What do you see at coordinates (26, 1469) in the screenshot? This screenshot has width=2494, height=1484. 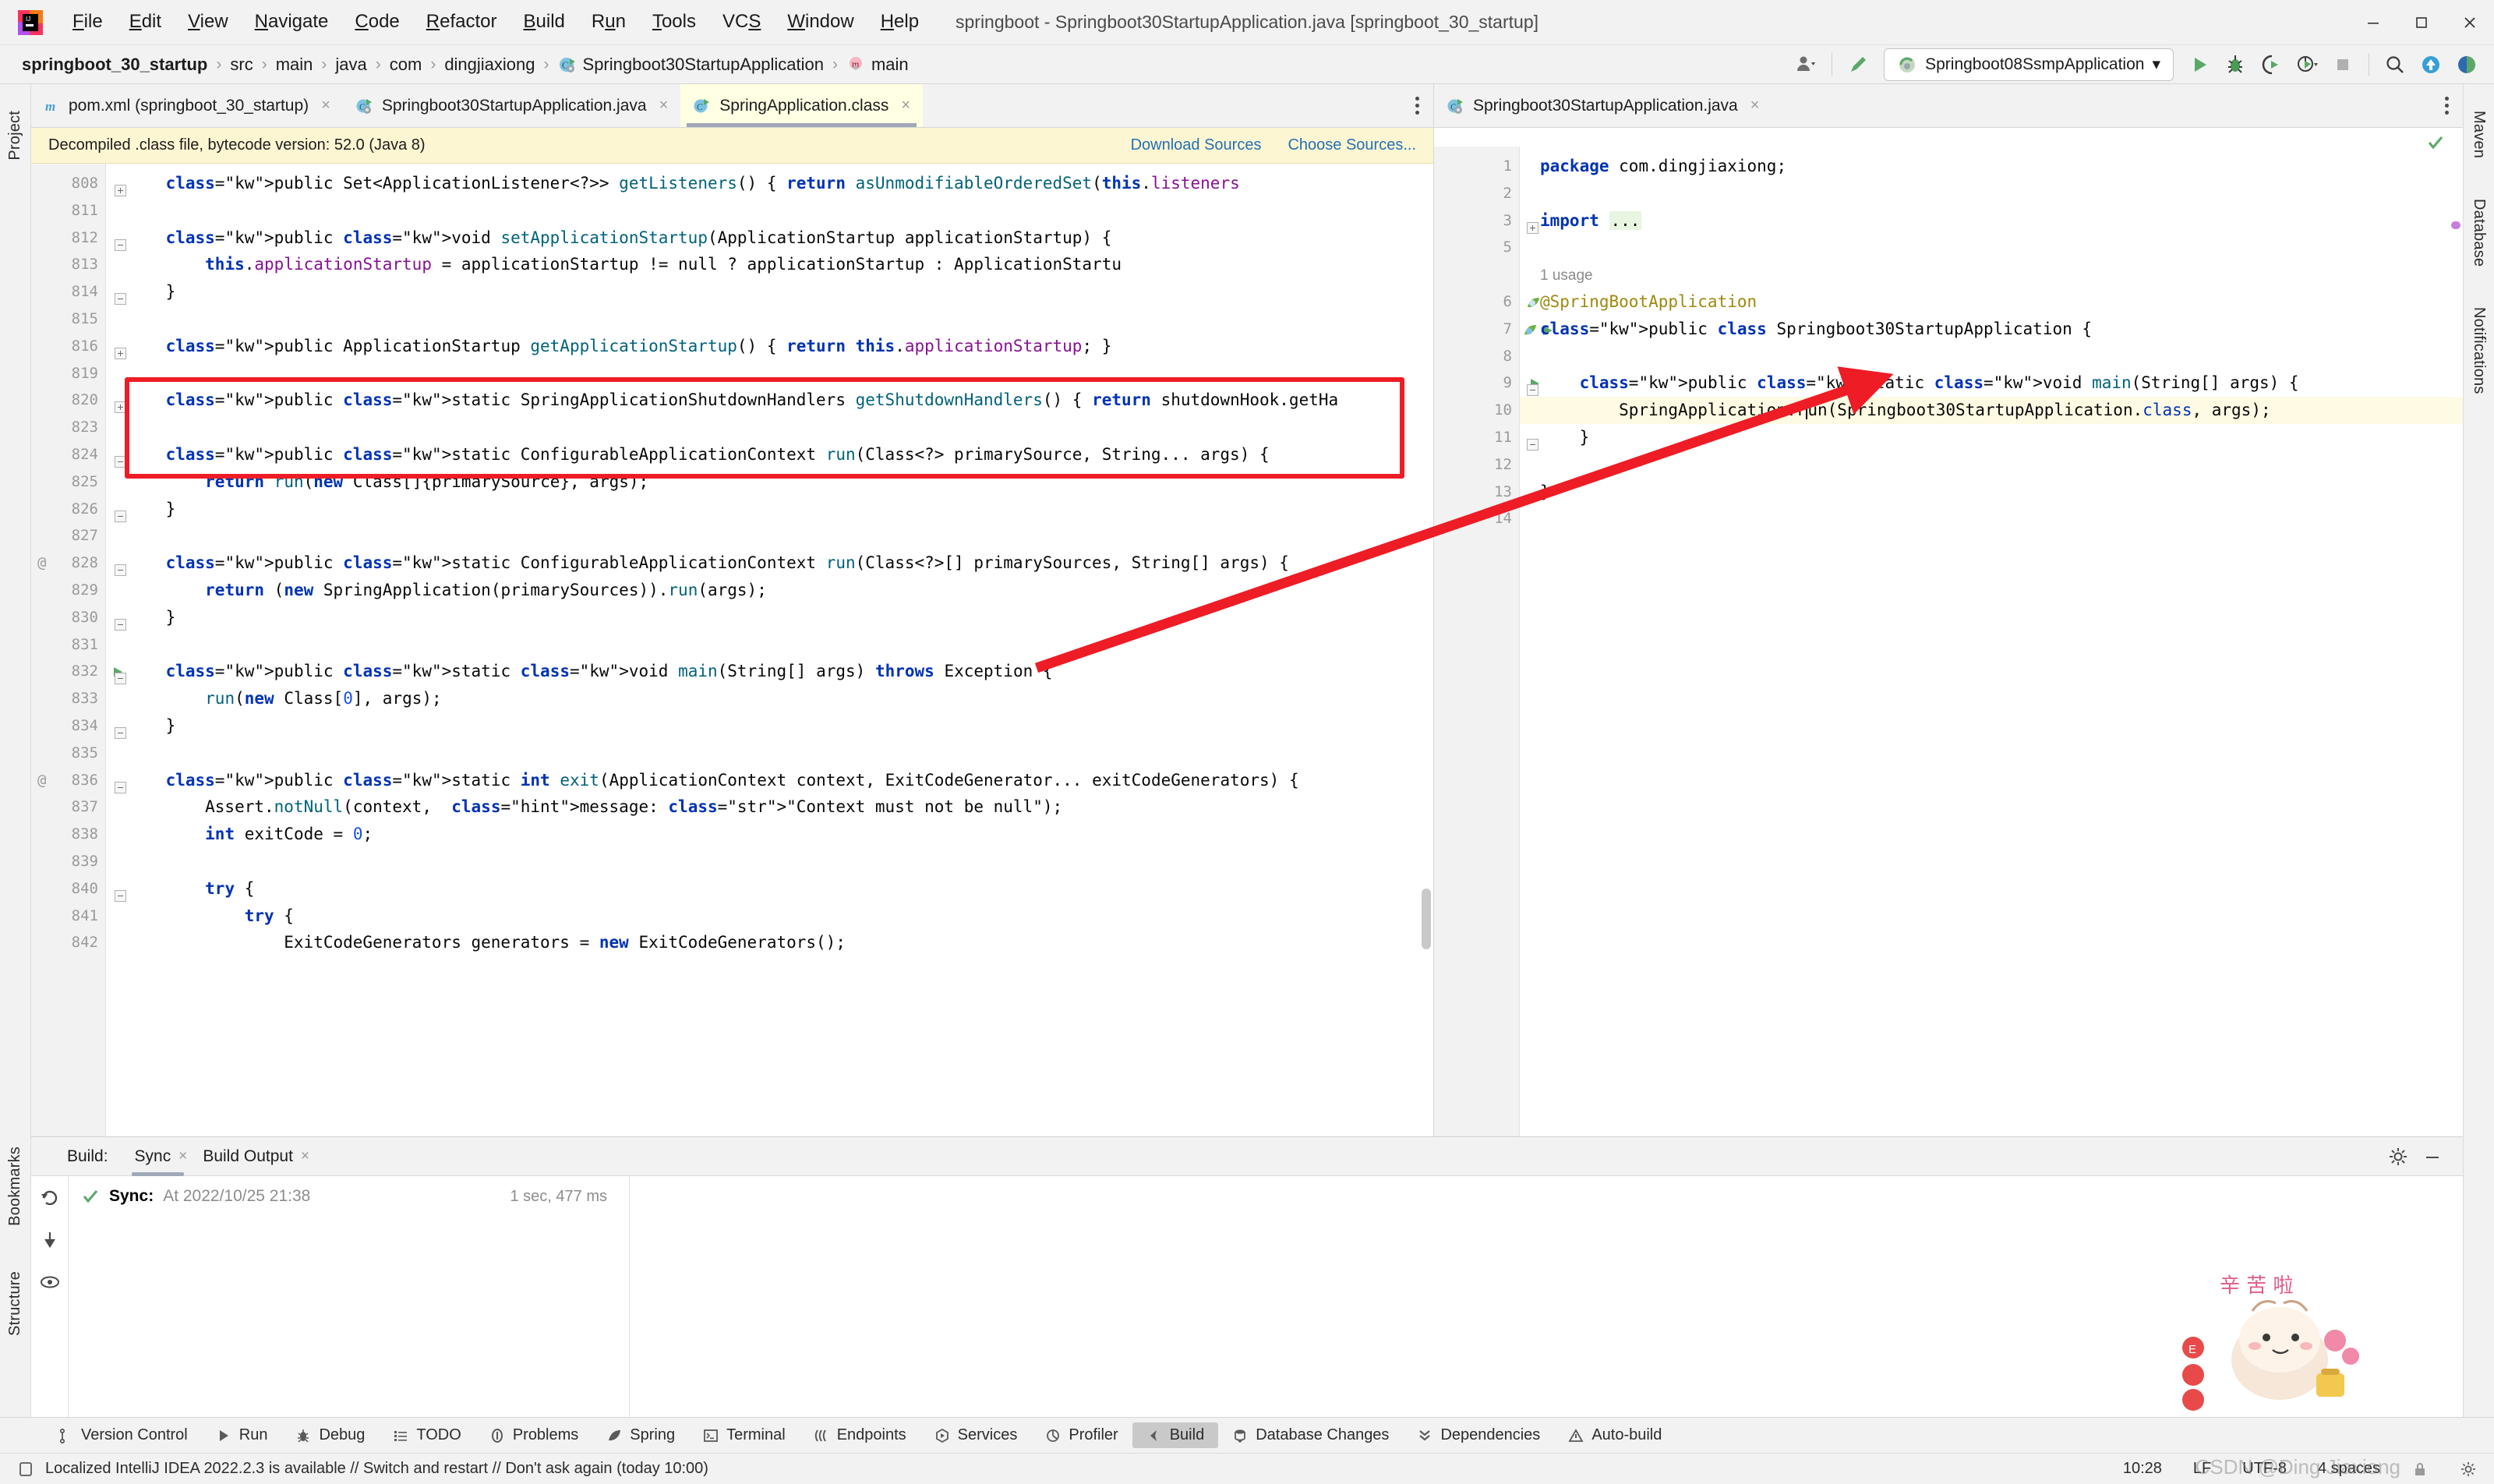 I see `status-notification-icon` at bounding box center [26, 1469].